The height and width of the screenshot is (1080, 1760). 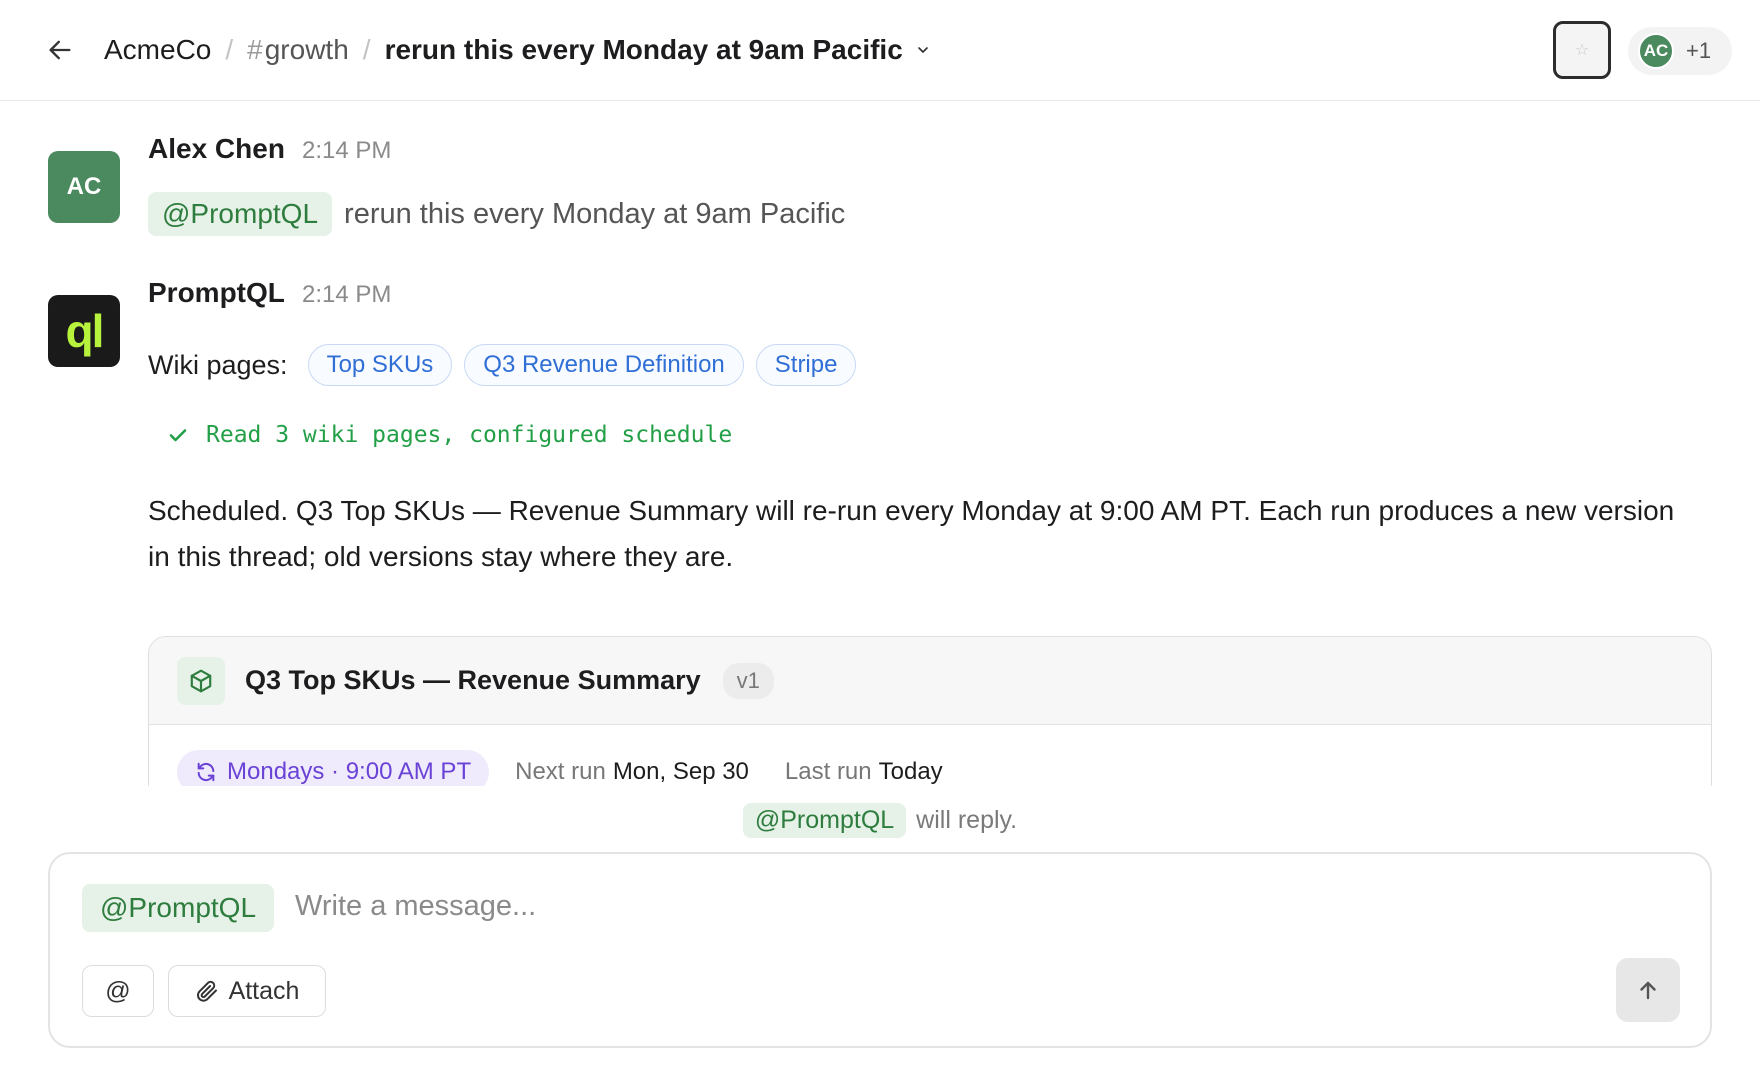 What do you see at coordinates (84, 331) in the screenshot?
I see `promptql-logo: ql` at bounding box center [84, 331].